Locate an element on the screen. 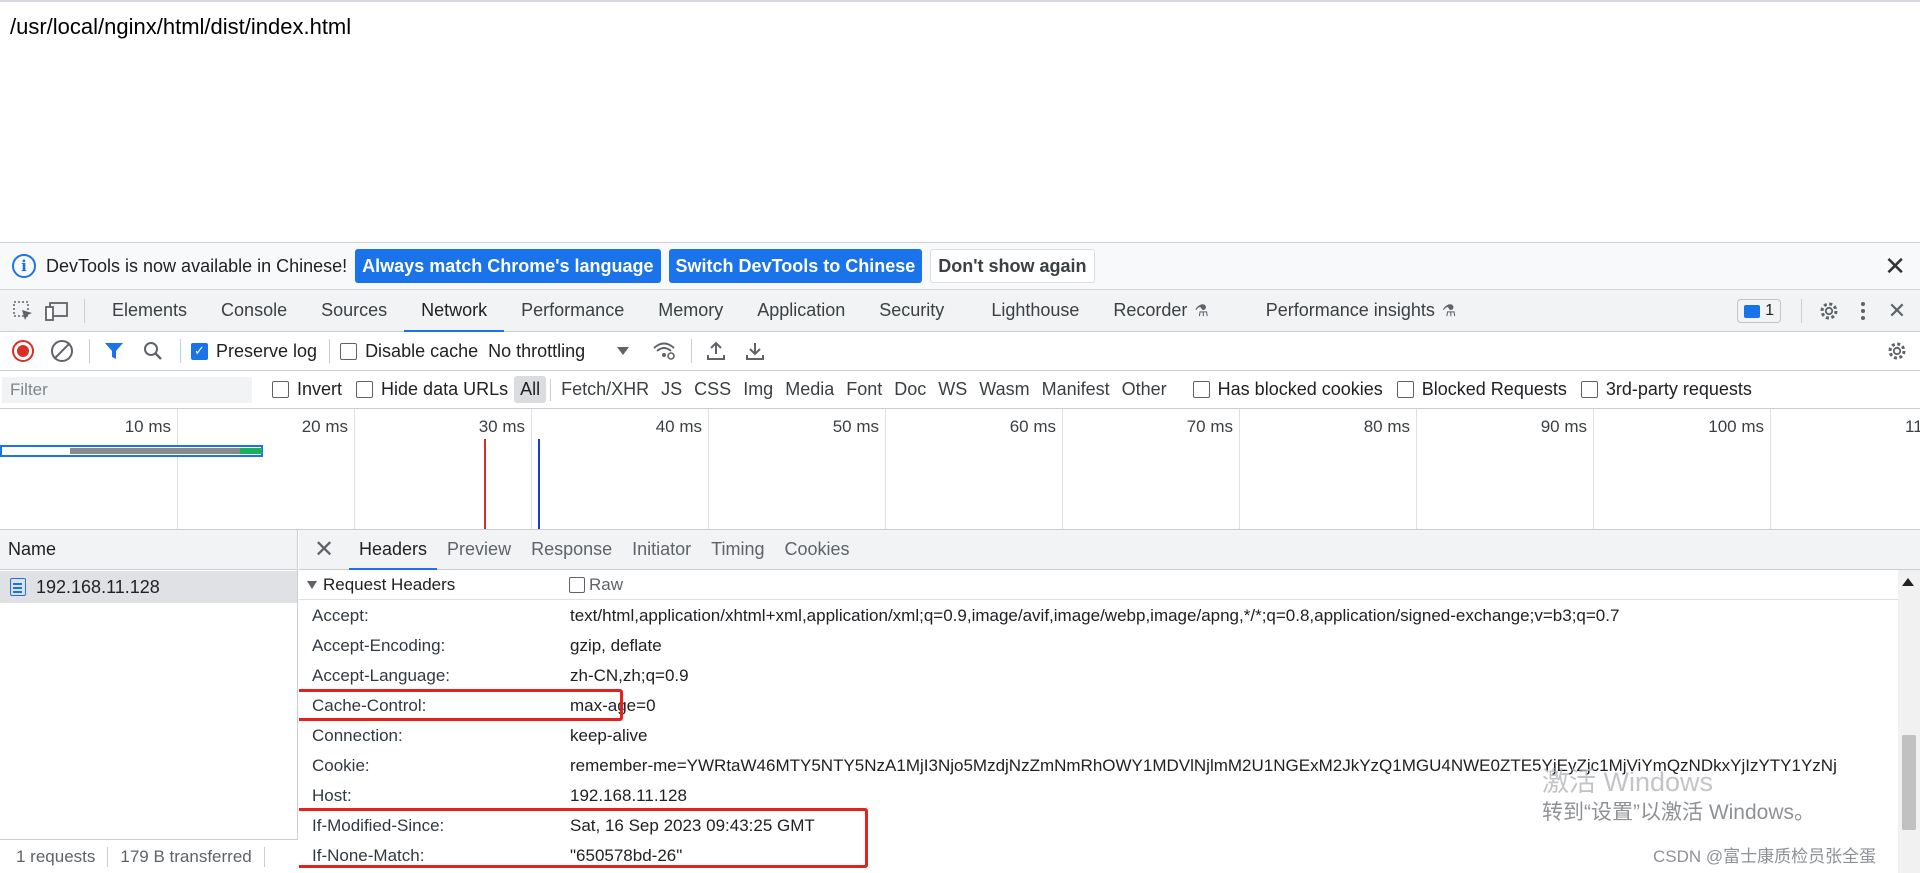 This screenshot has width=1920, height=873. search-icon is located at coordinates (153, 351).